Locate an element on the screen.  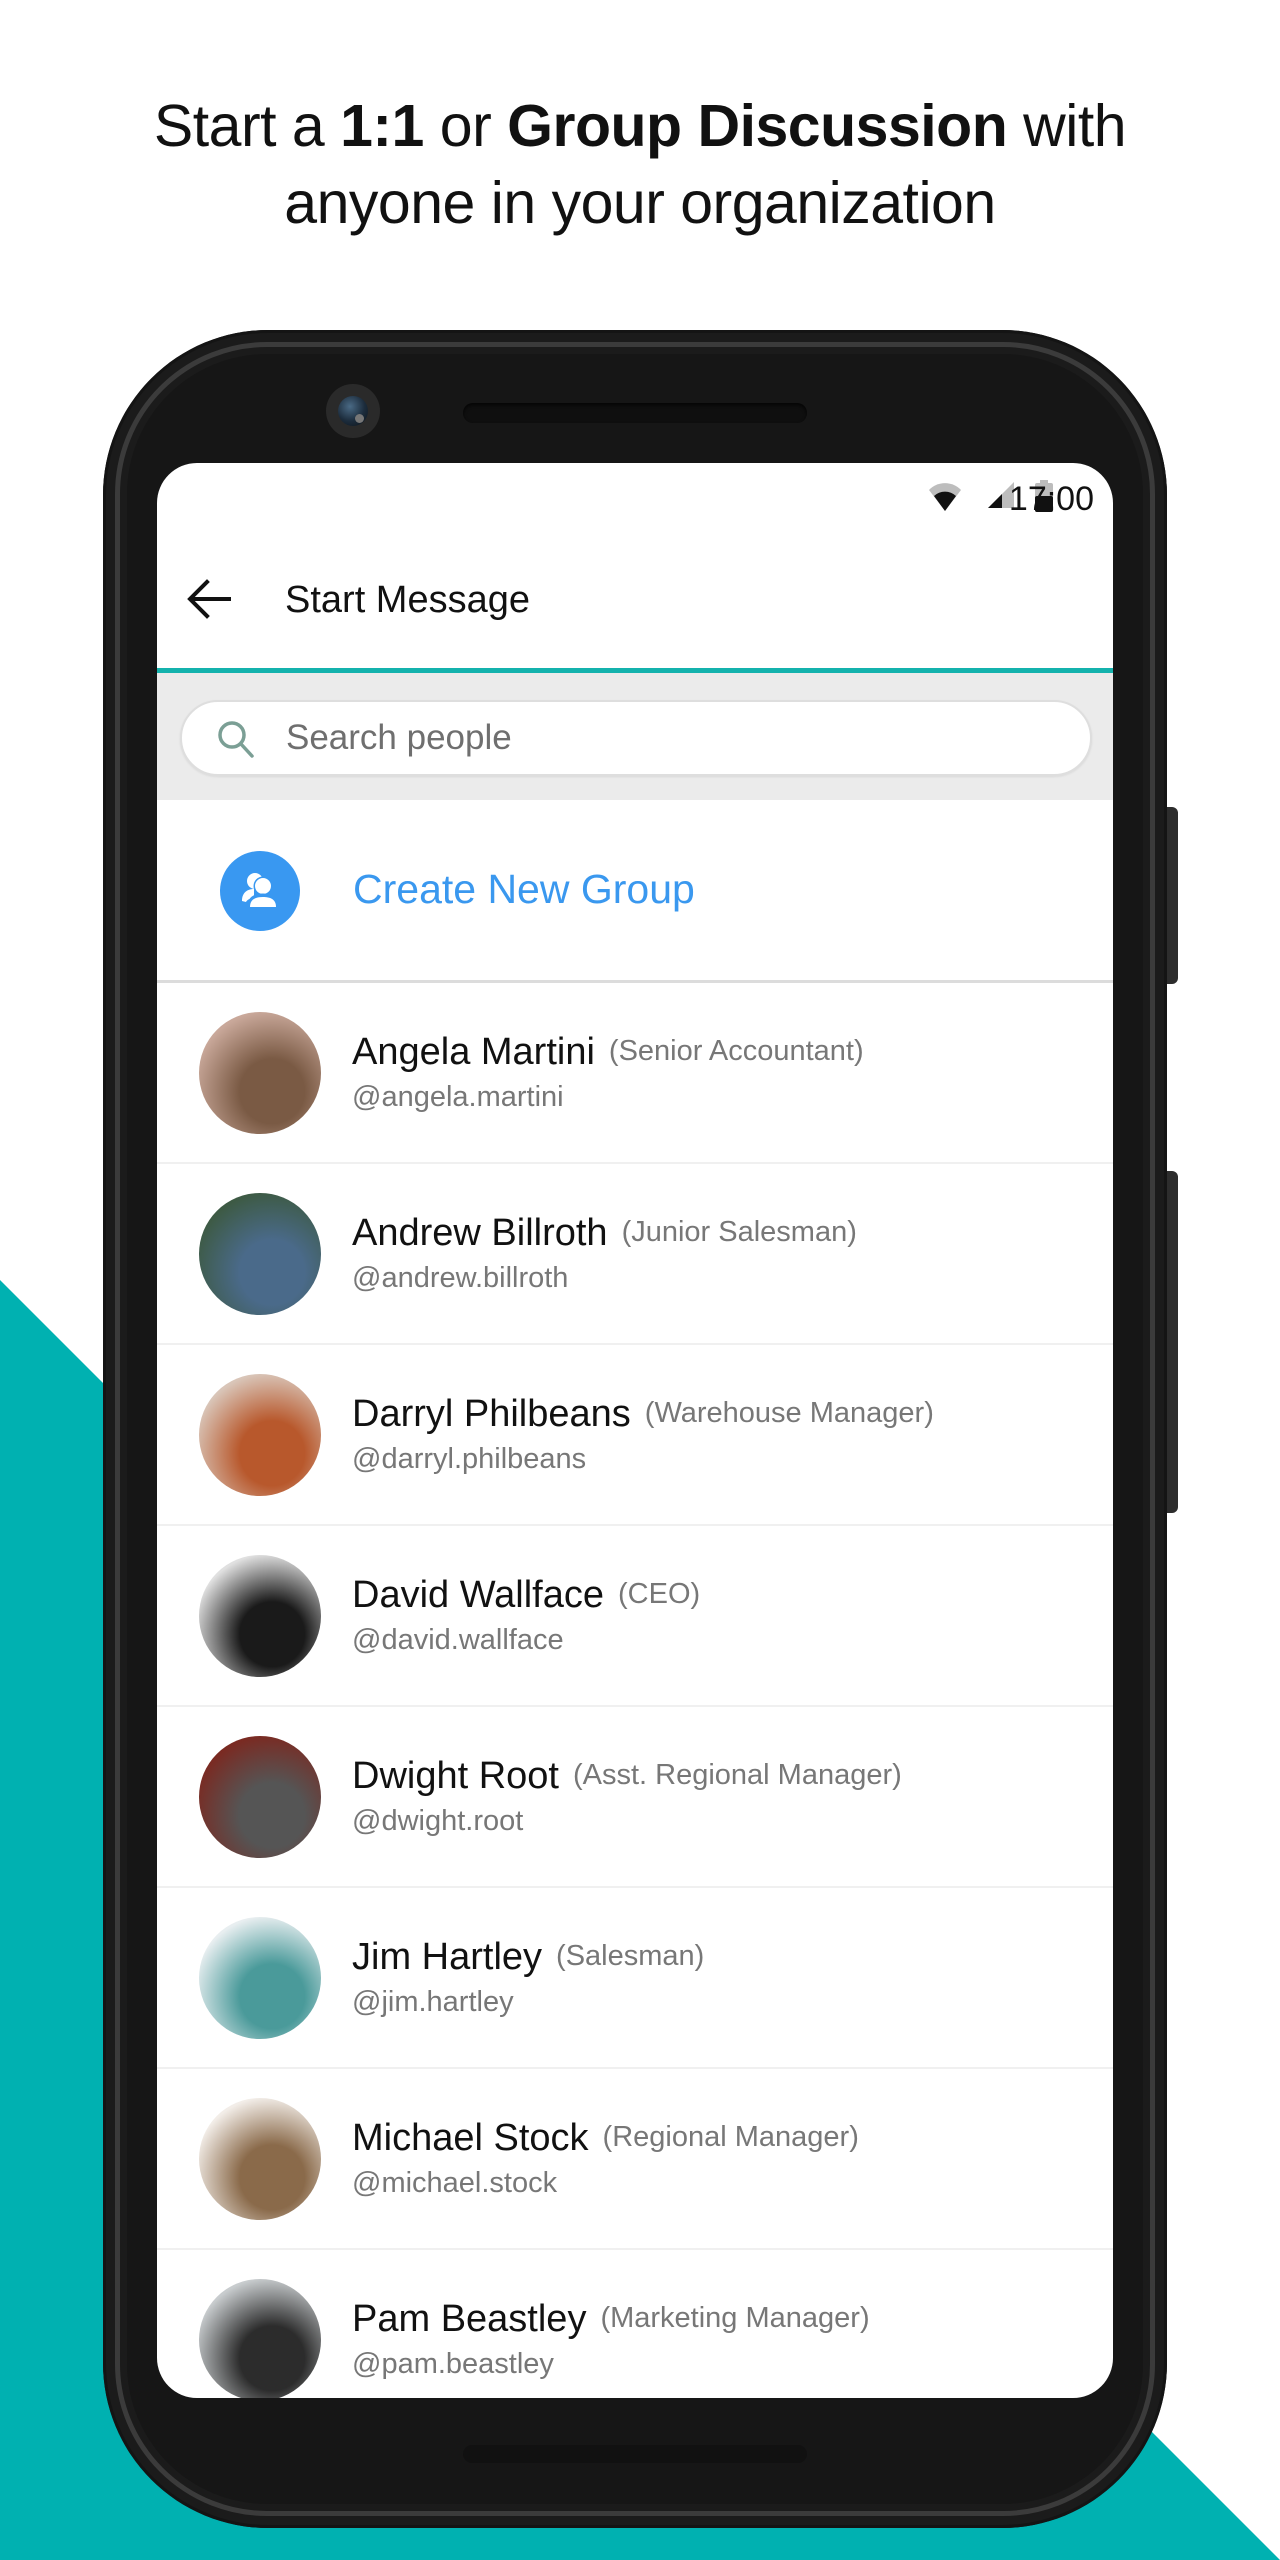
headline-line-2: anyone in your organization is located at coordinates (640, 203).